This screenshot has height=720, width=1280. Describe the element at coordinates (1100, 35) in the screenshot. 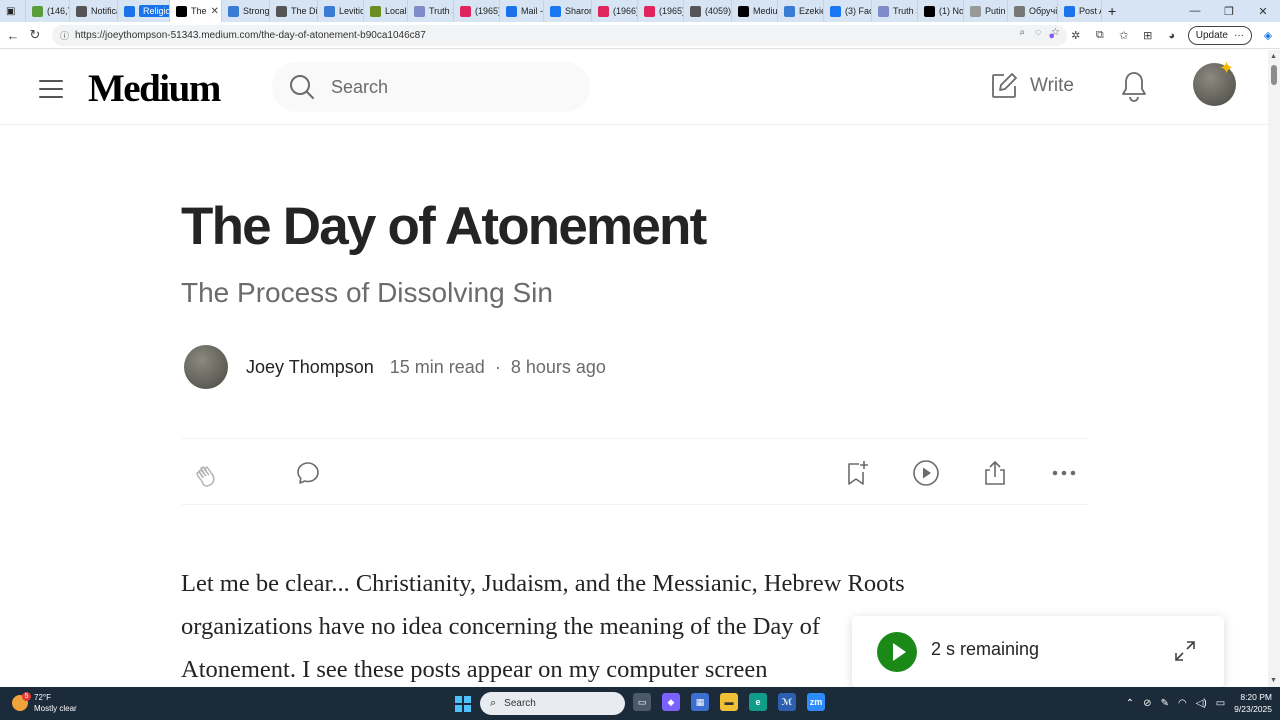

I see `split-screen-icon: ⧉` at that location.